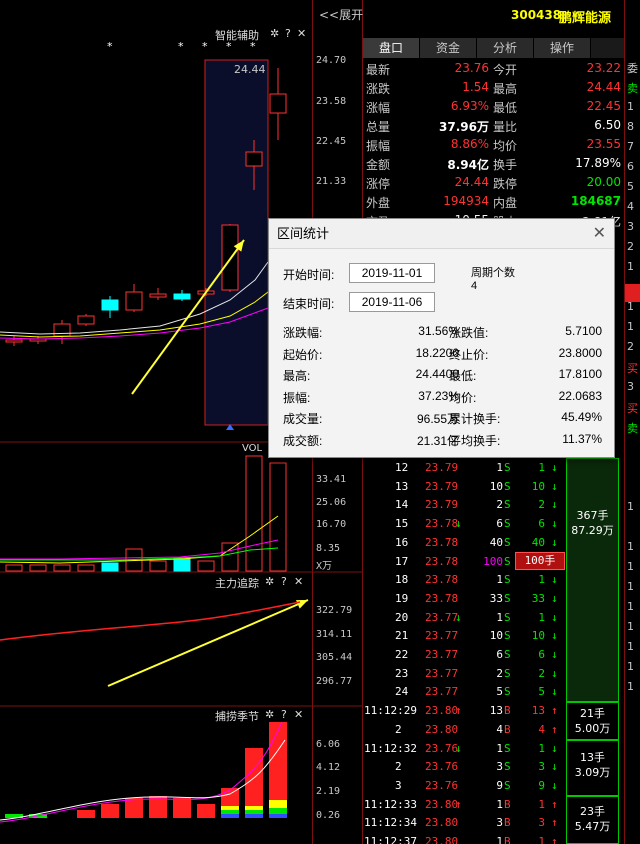 This screenshot has width=640, height=844. What do you see at coordinates (562, 48) in the screenshot?
I see `tab-caozuo: 操作` at bounding box center [562, 48].